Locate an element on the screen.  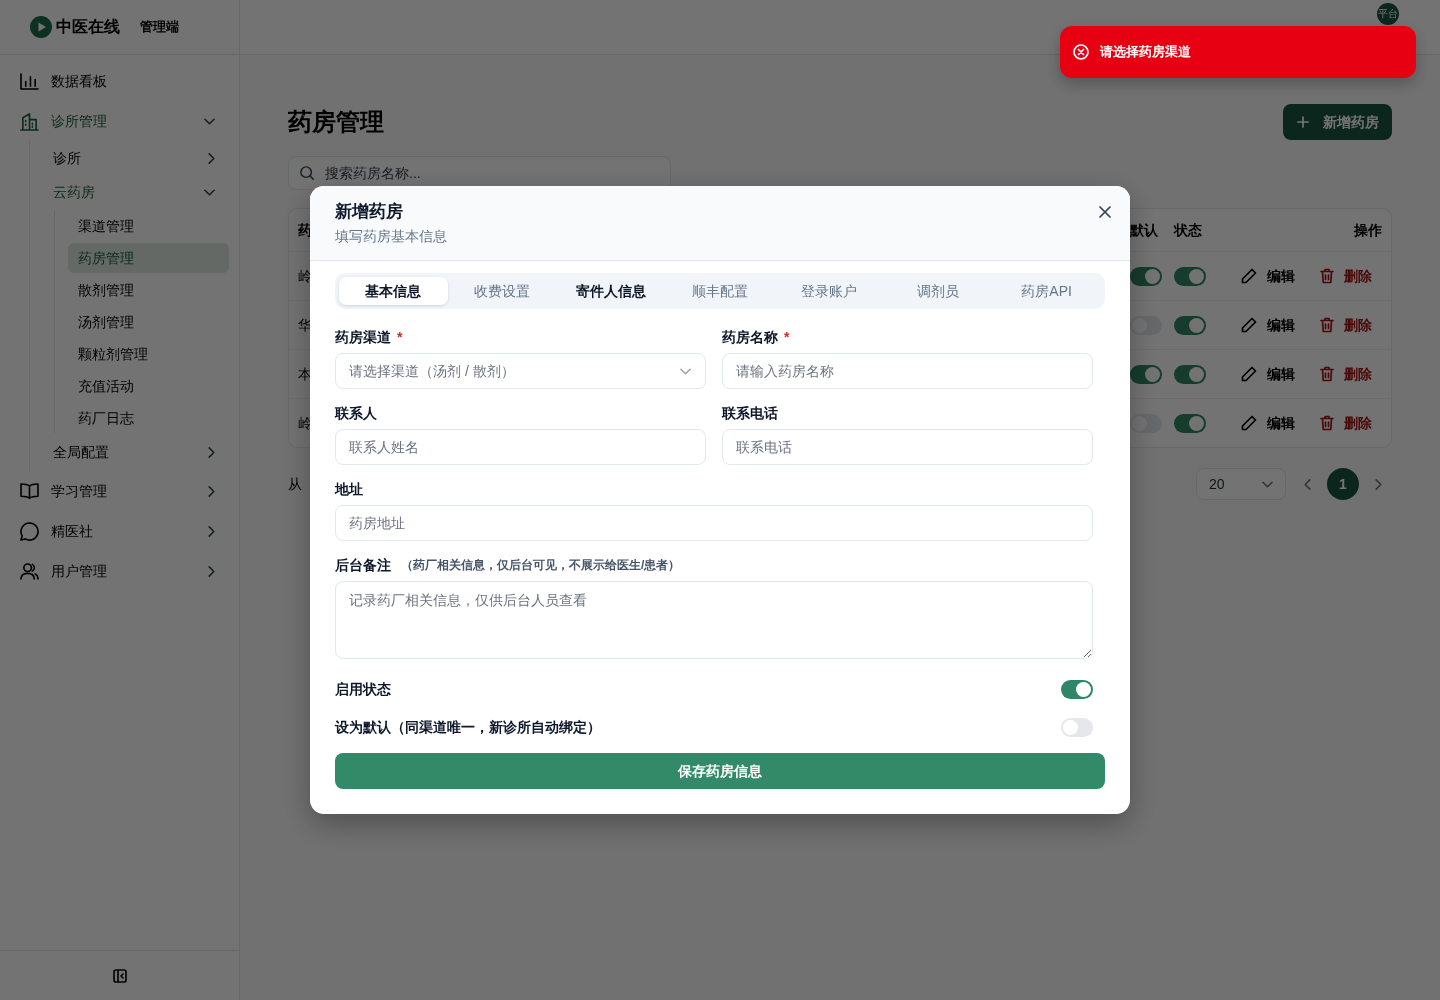
logo-icon is located at coordinates (41, 27).